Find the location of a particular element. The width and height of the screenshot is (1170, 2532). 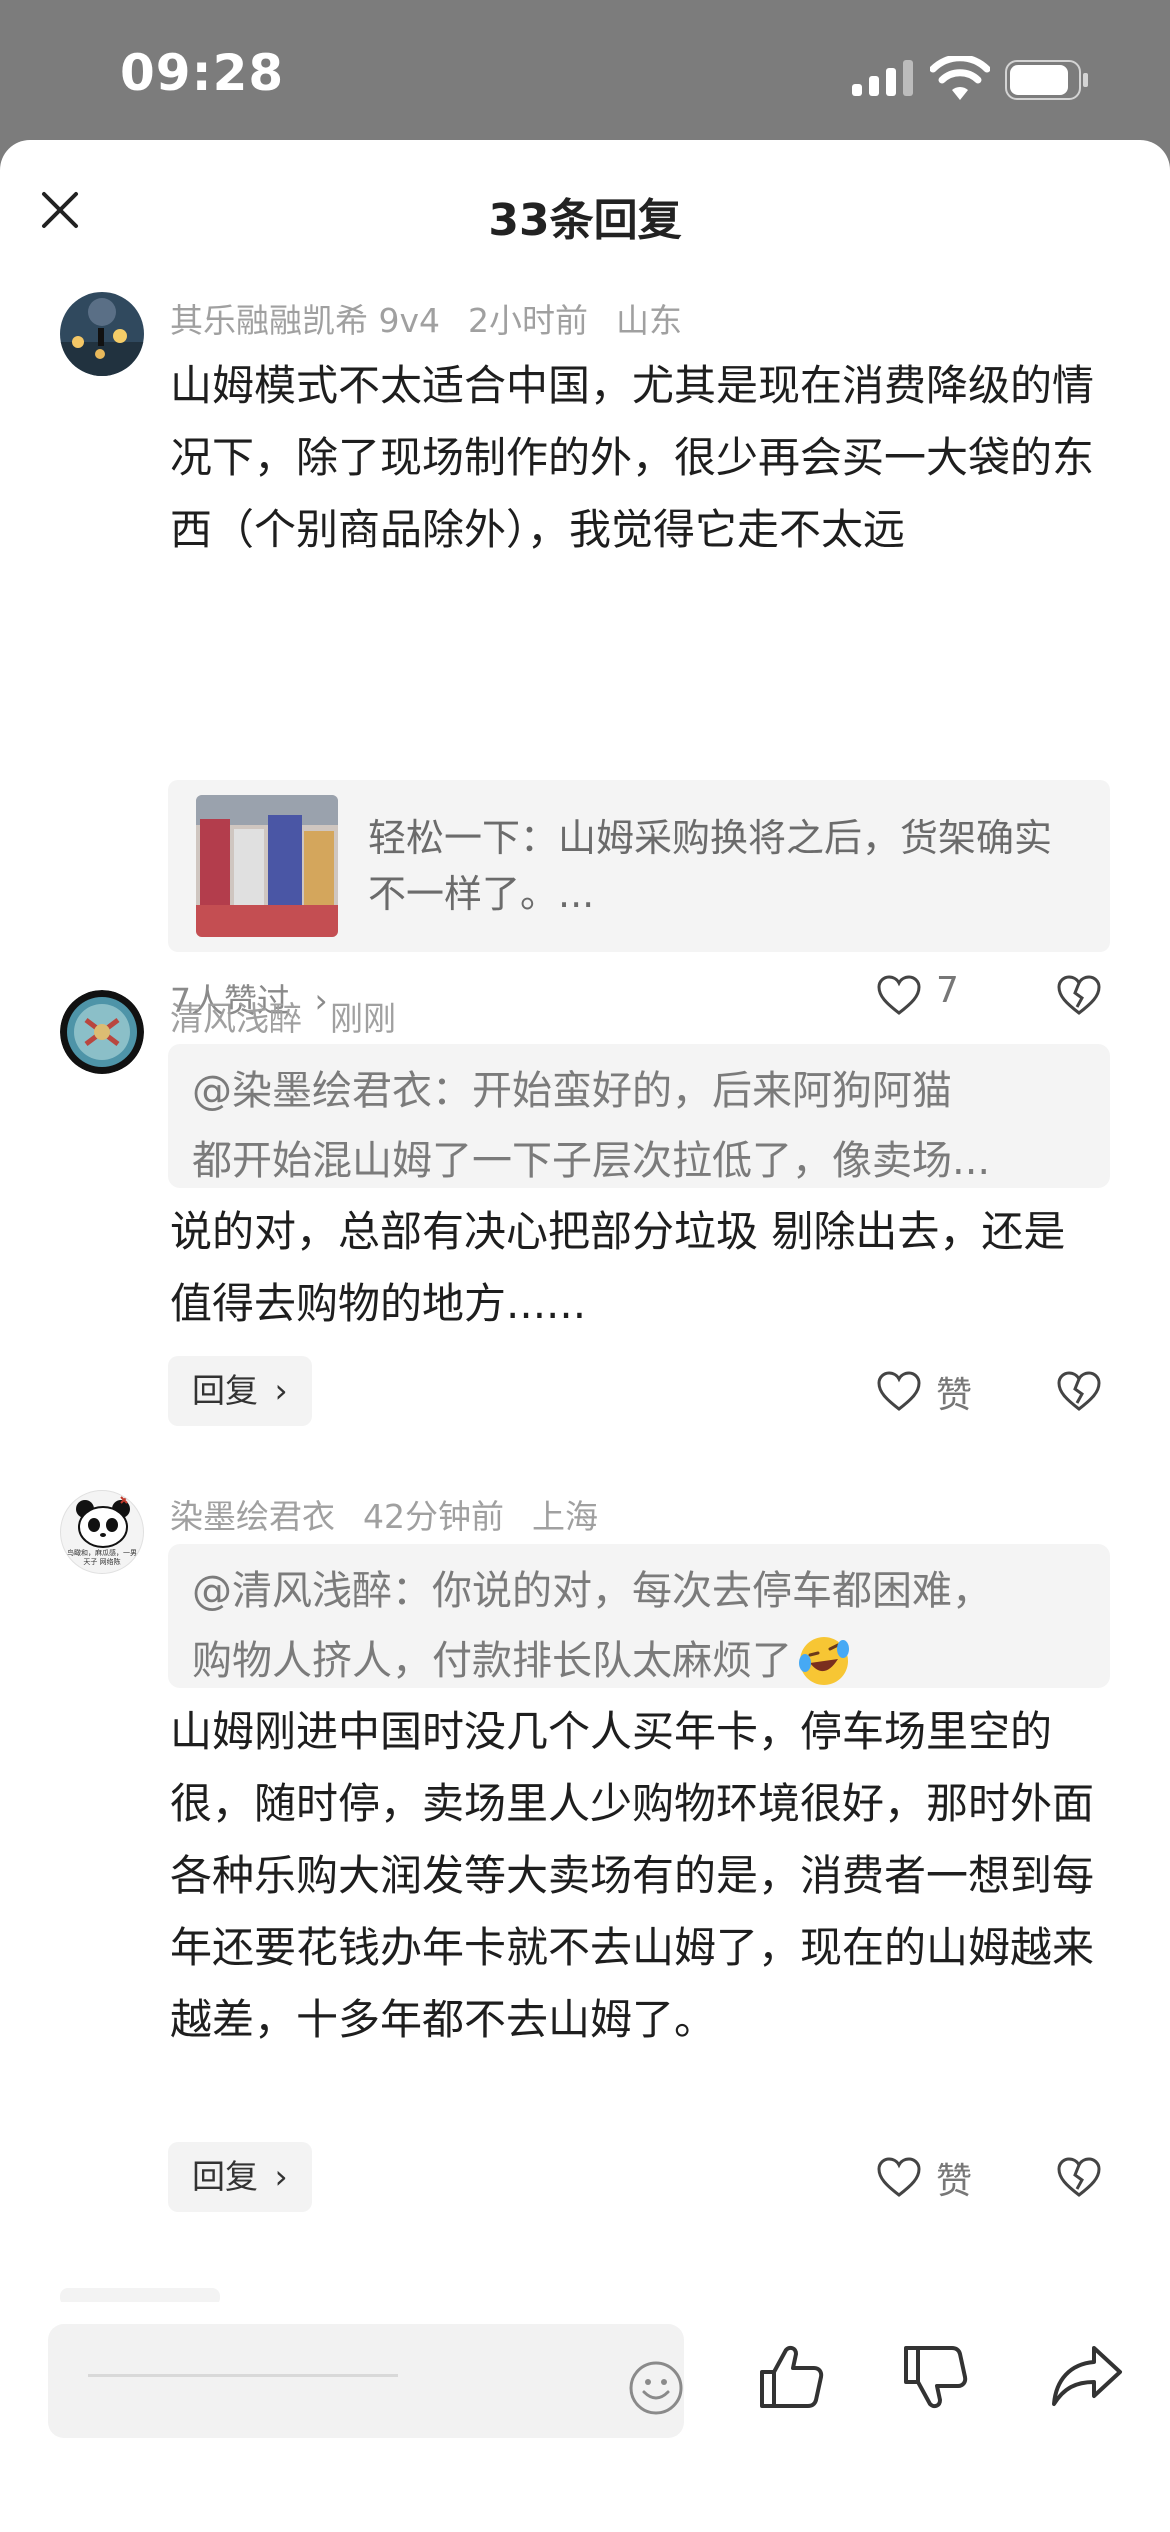

bottom-action-bar is located at coordinates (585, 2417).